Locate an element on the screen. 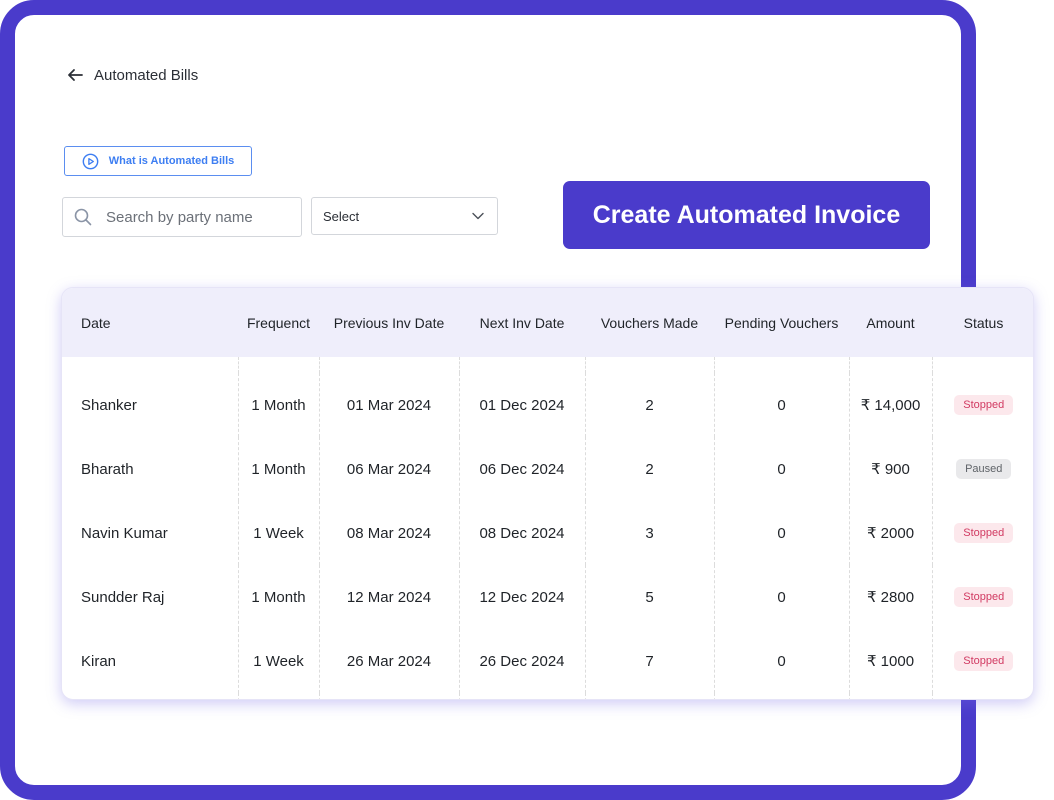 The height and width of the screenshot is (800, 1054). arrow-left-icon is located at coordinates (75, 75).